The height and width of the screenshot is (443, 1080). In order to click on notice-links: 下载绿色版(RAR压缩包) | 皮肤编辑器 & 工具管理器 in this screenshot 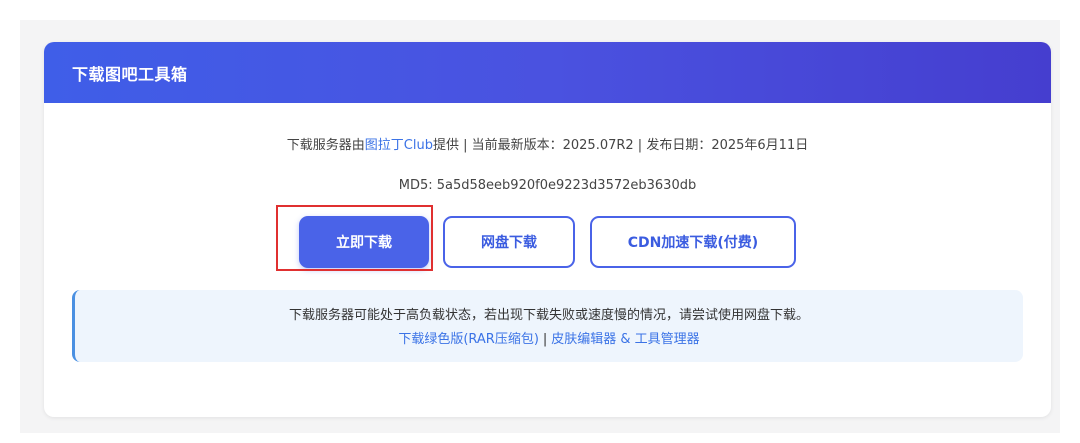, I will do `click(549, 337)`.